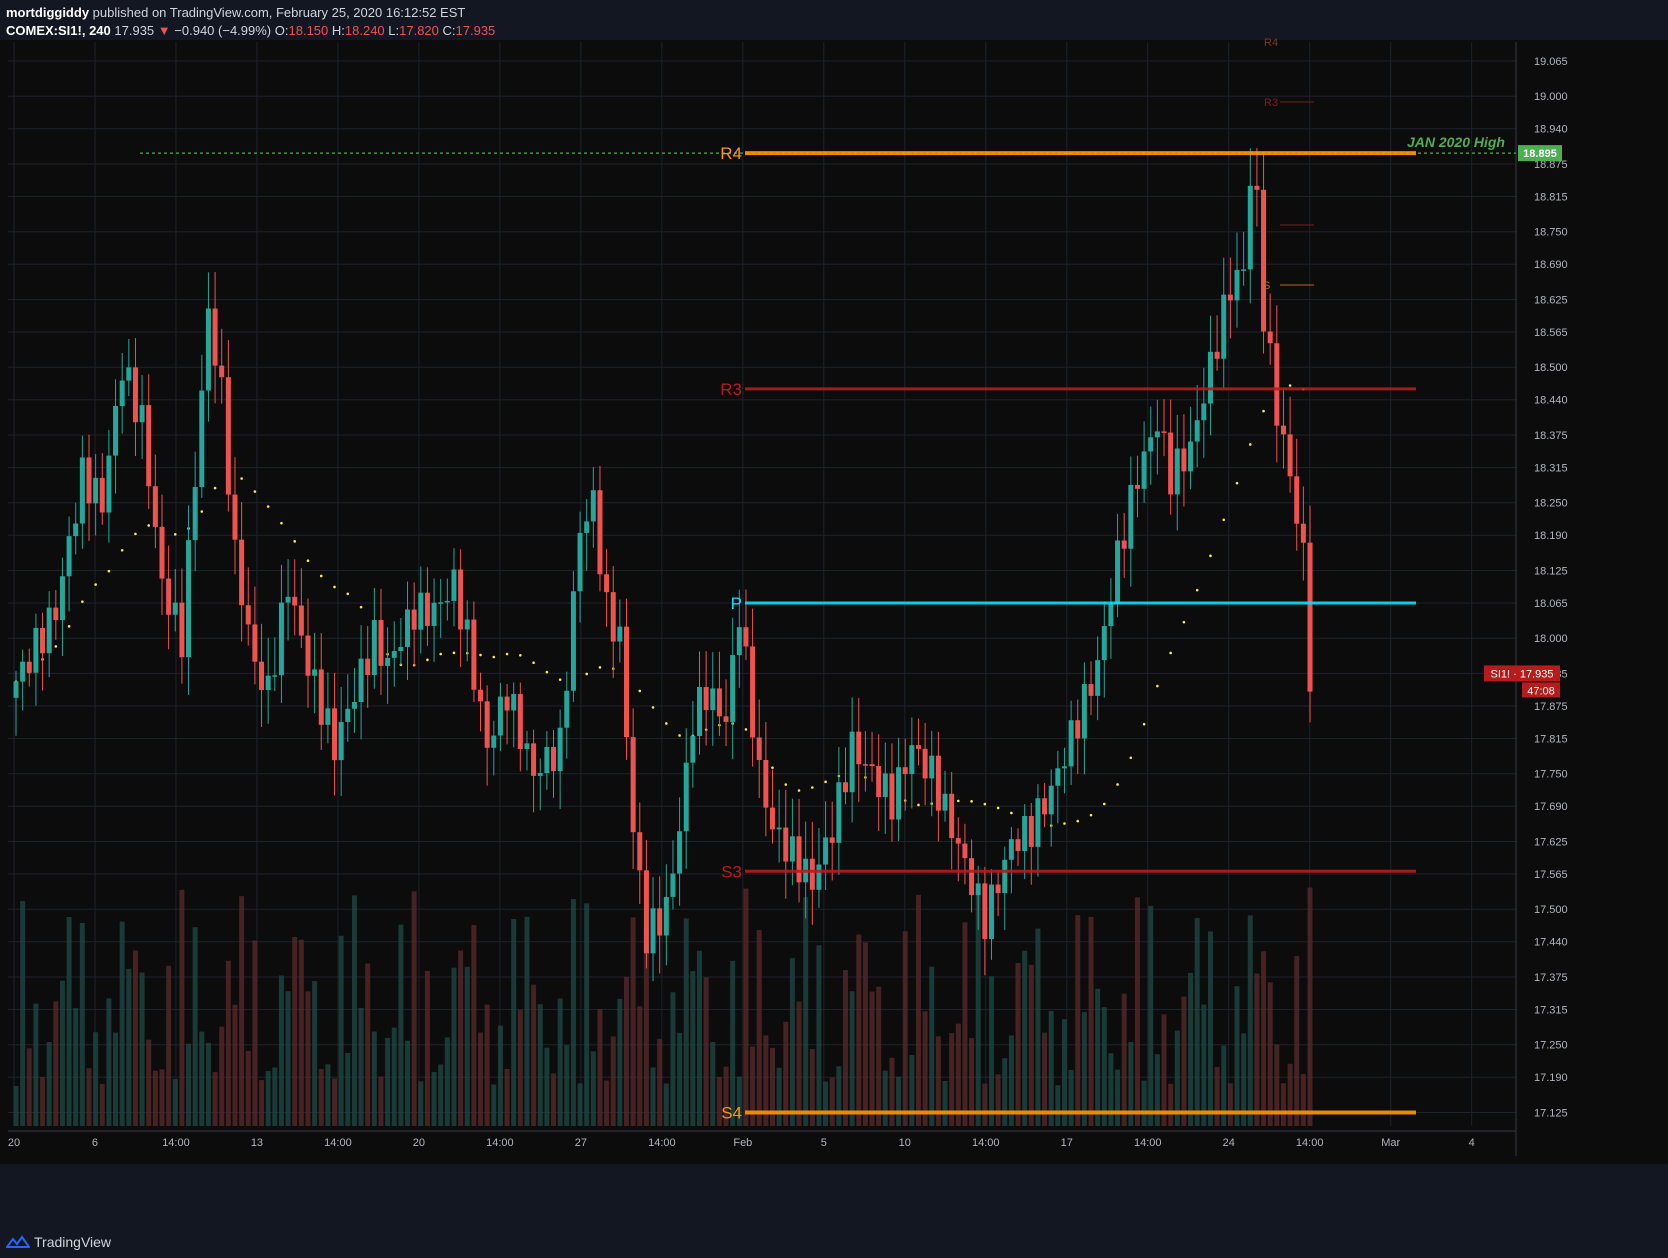 Image resolution: width=1668 pixels, height=1258 pixels. I want to click on price-tag-label: 18.895, so click(1540, 154).